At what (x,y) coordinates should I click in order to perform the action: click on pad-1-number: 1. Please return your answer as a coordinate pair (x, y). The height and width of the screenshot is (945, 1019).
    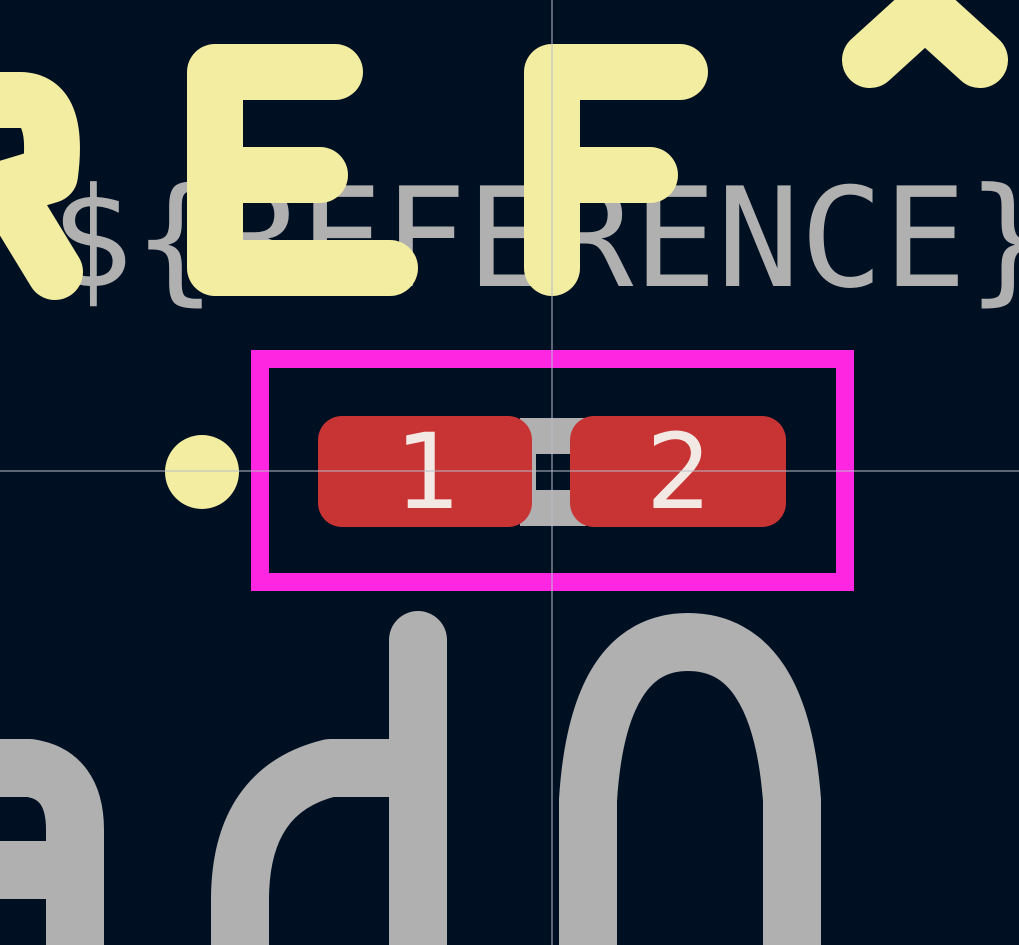
    Looking at the image, I should click on (428, 472).